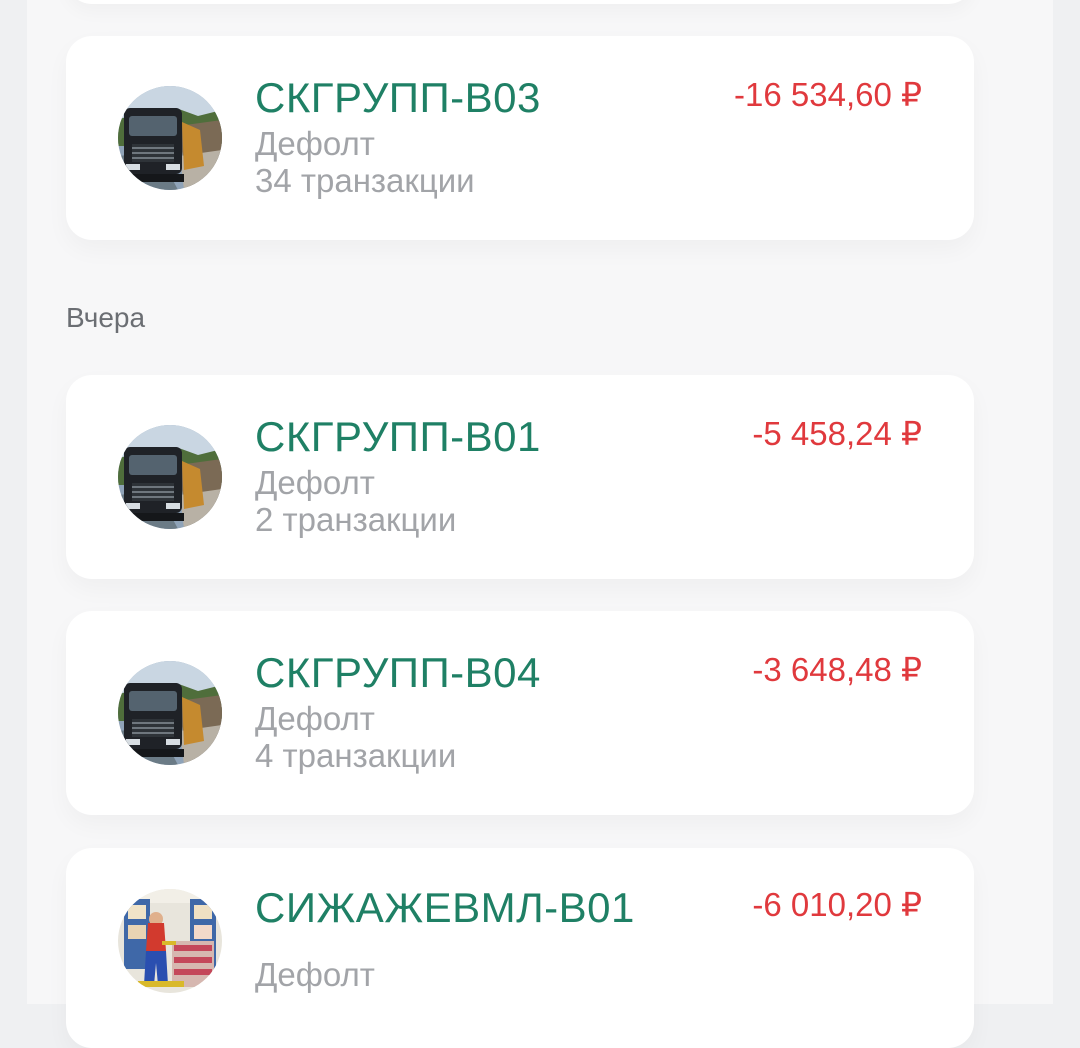 The width and height of the screenshot is (1080, 1048). I want to click on amount: -5 458,24 ₽, so click(837, 433).